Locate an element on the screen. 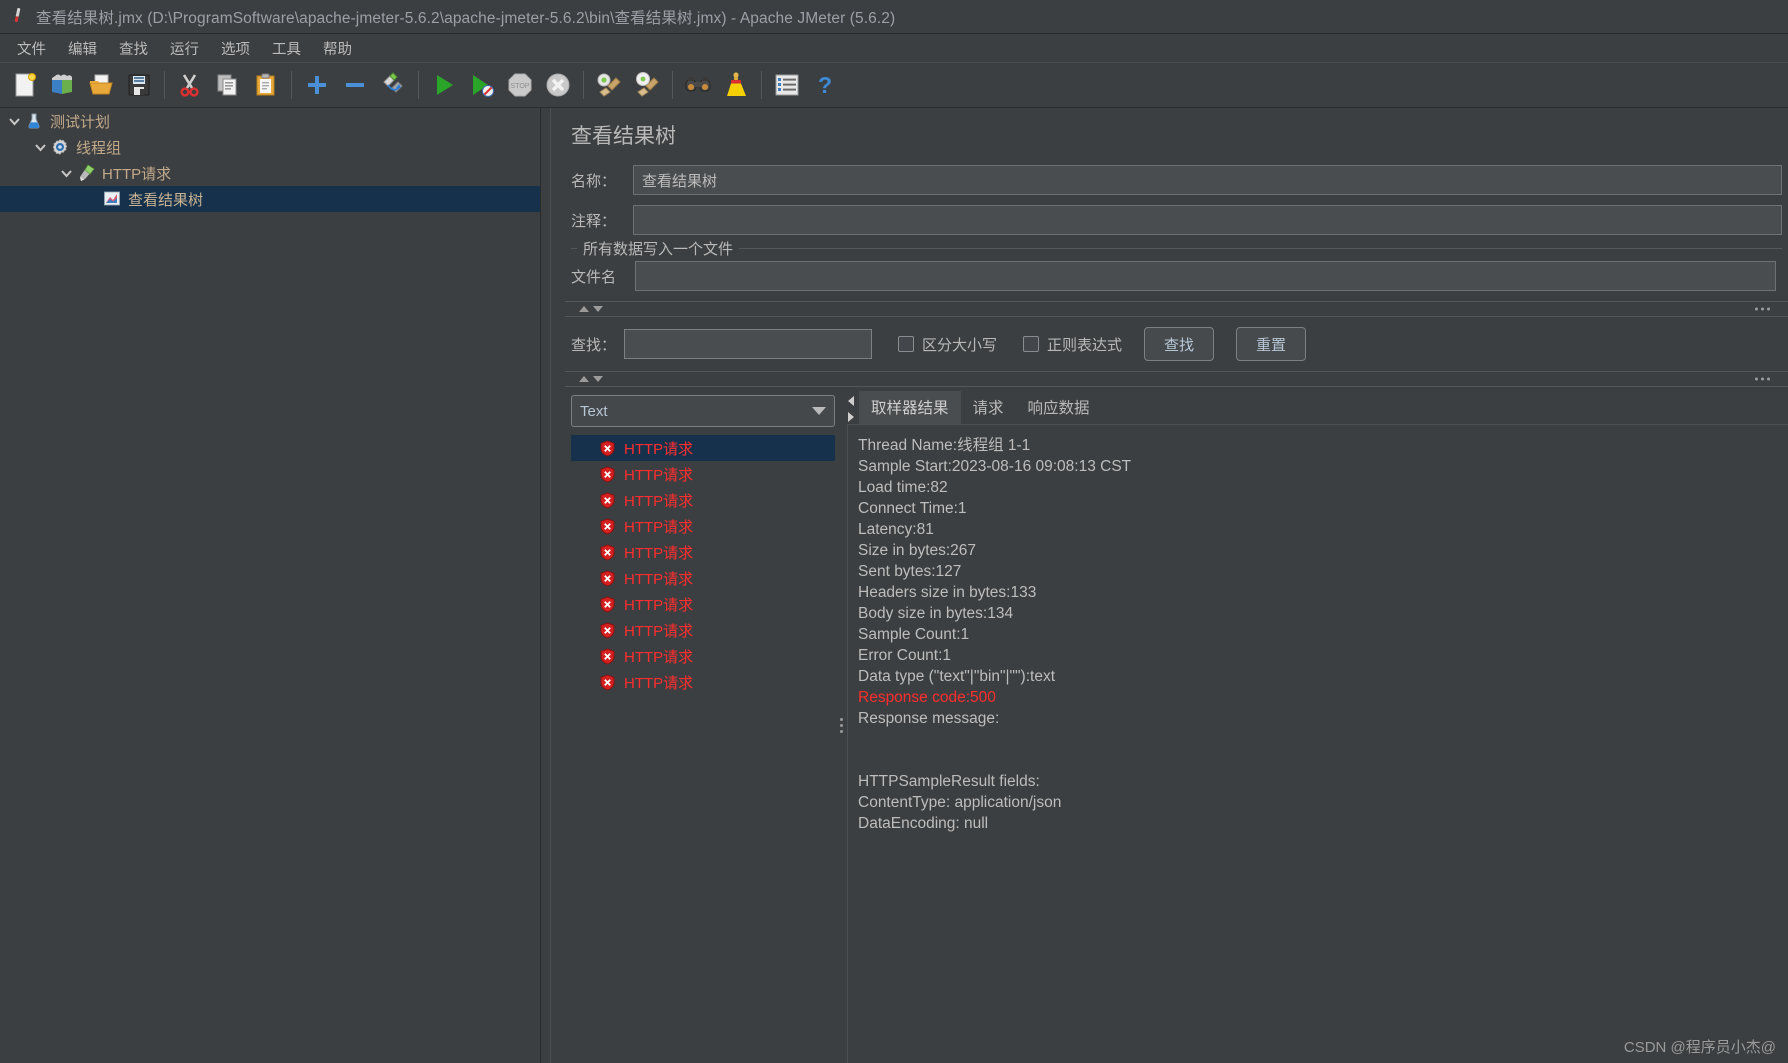  search-input is located at coordinates (748, 344).